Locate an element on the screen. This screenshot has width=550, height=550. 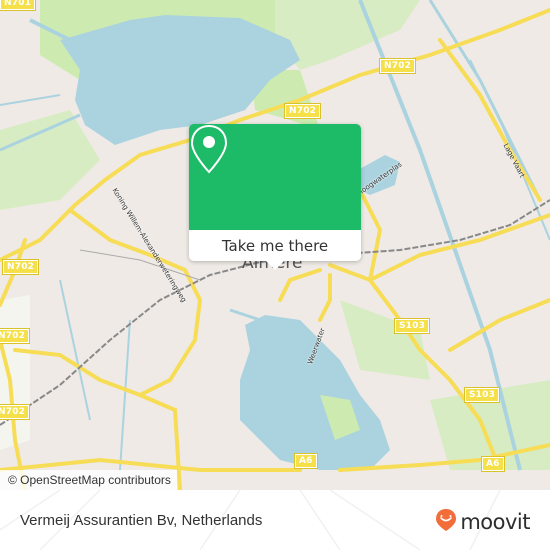
take-me-there-button: Take me there is located at coordinates (275, 245).